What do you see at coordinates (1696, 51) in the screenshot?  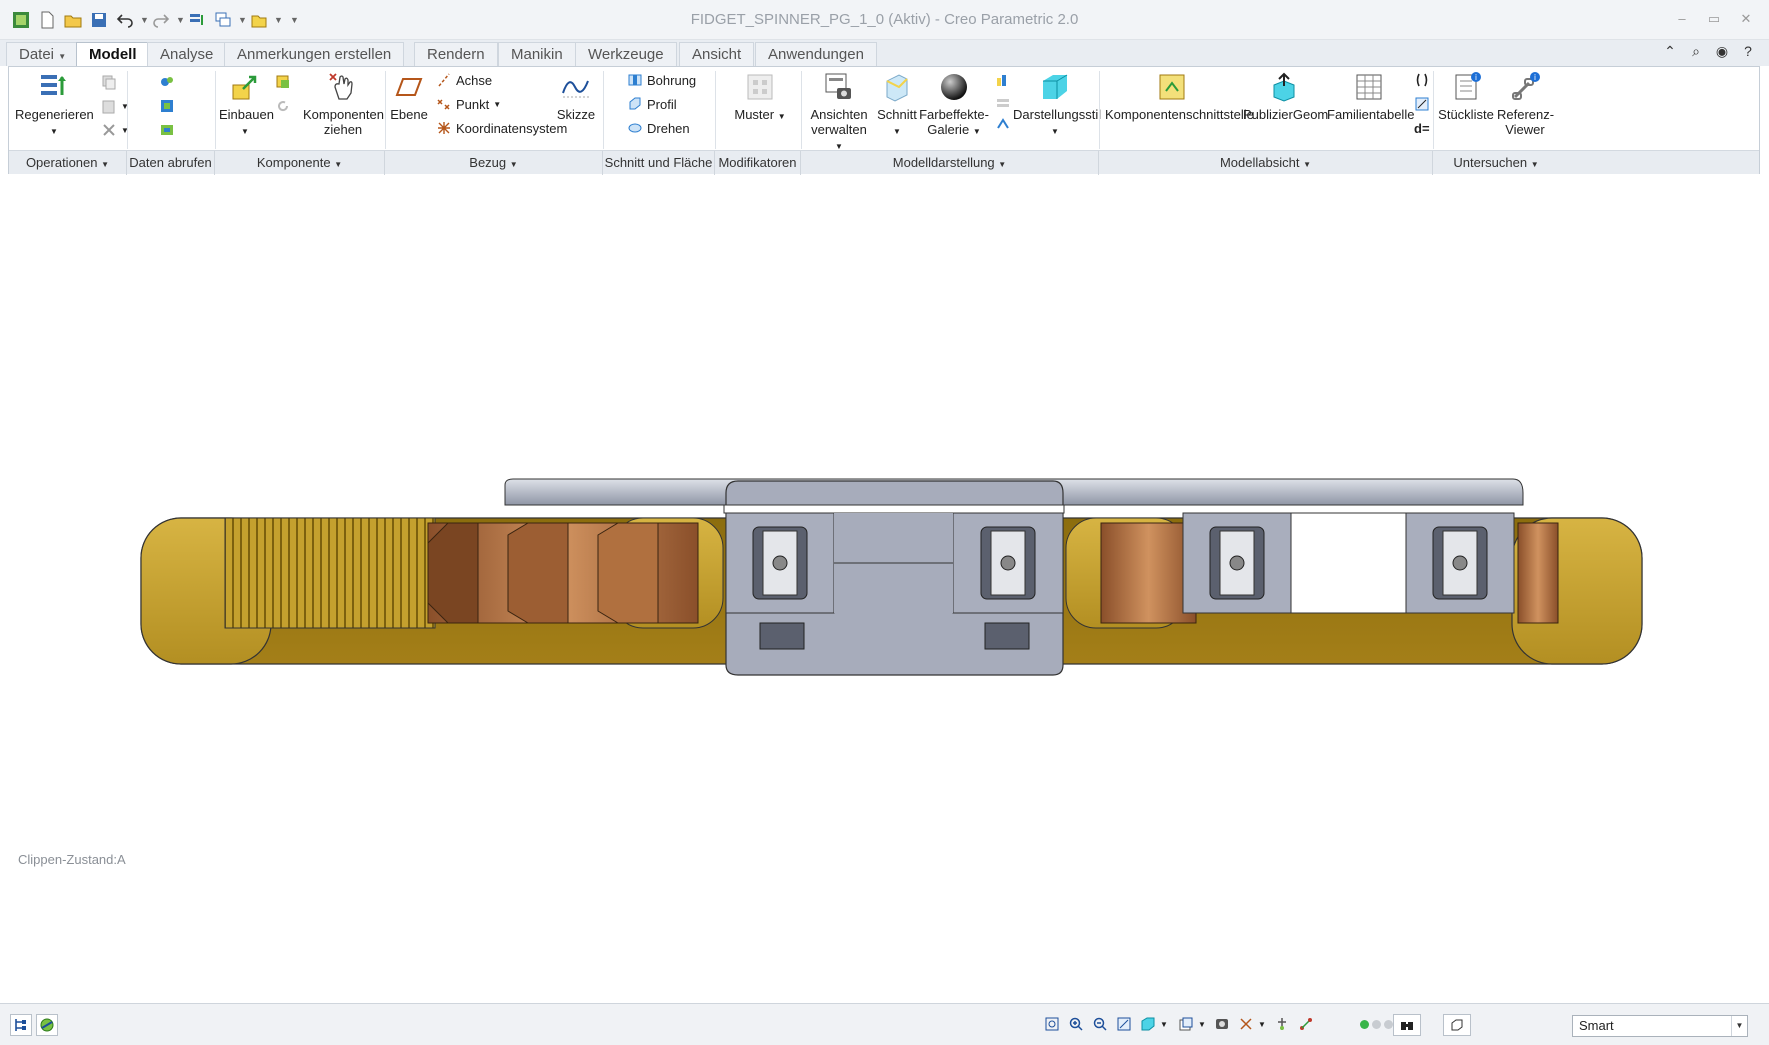 I see `search-icon: ⌕` at bounding box center [1696, 51].